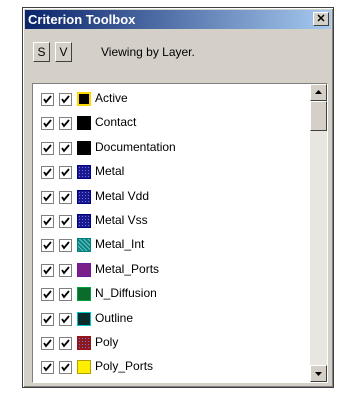 This screenshot has height=400, width=338. Describe the element at coordinates (148, 52) in the screenshot. I see `viewing-mode-label: Viewing by Layer.` at that location.